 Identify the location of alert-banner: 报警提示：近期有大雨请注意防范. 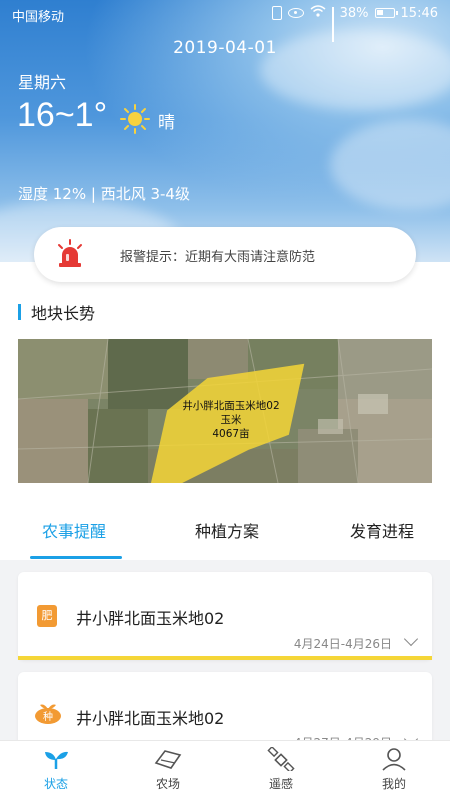
(225, 254).